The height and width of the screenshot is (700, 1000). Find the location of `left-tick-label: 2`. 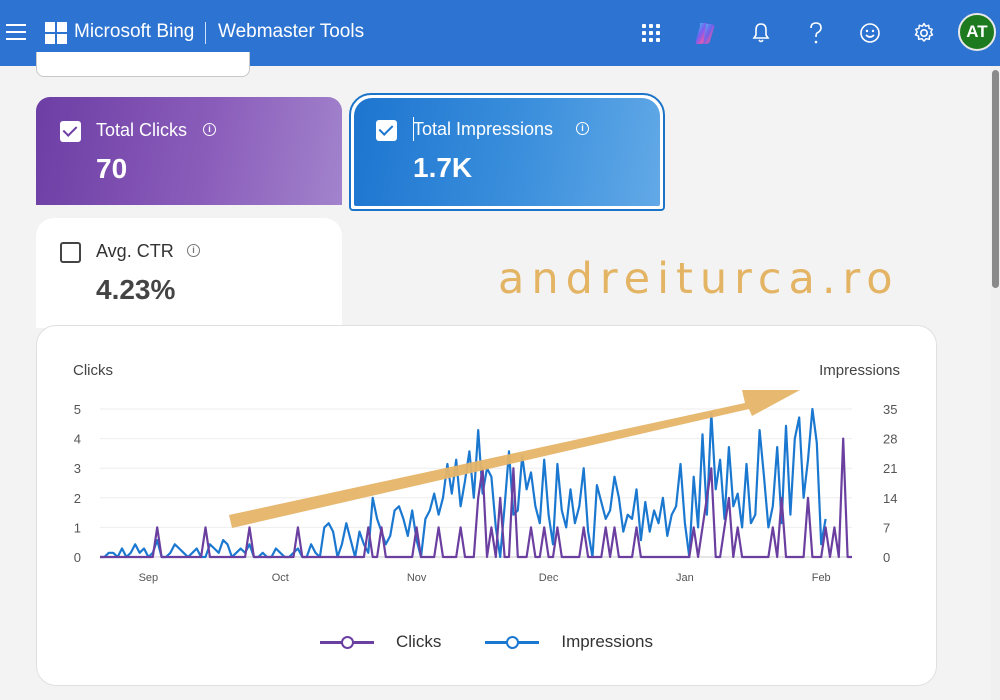

left-tick-label: 2 is located at coordinates (77, 498).